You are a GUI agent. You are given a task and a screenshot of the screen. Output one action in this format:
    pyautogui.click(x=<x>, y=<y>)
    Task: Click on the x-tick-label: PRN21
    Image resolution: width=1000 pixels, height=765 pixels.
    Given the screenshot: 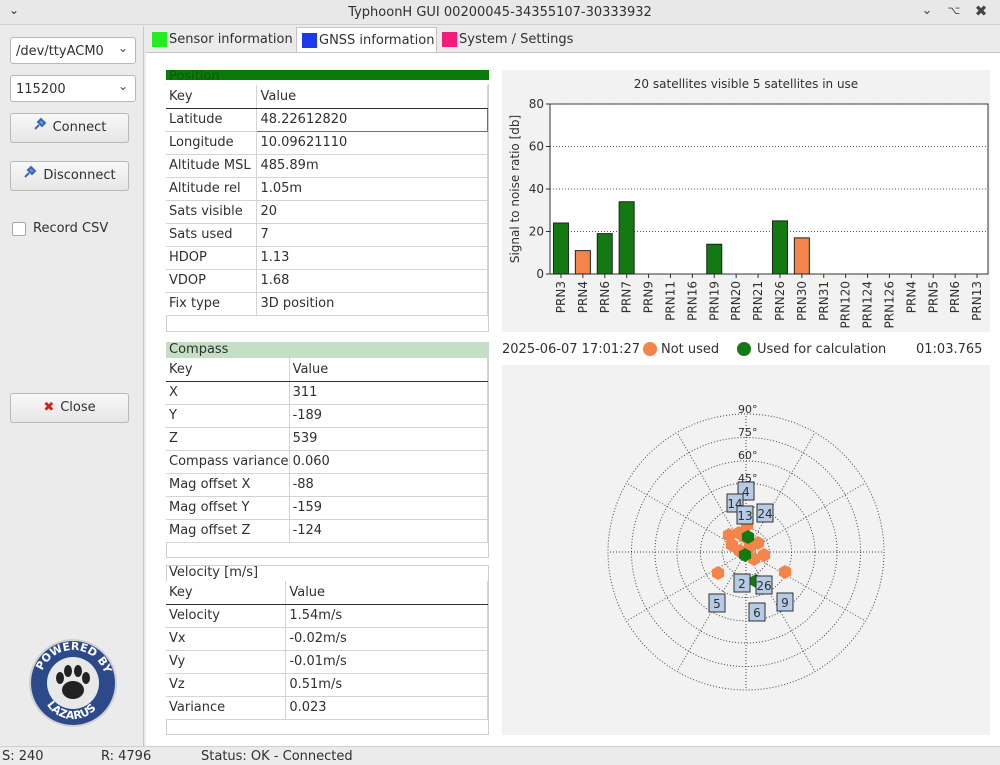 What is the action you would take?
    pyautogui.click(x=758, y=301)
    